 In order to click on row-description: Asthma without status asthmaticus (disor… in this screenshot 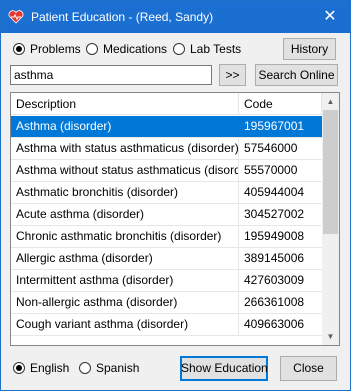, I will do `click(125, 170)`.